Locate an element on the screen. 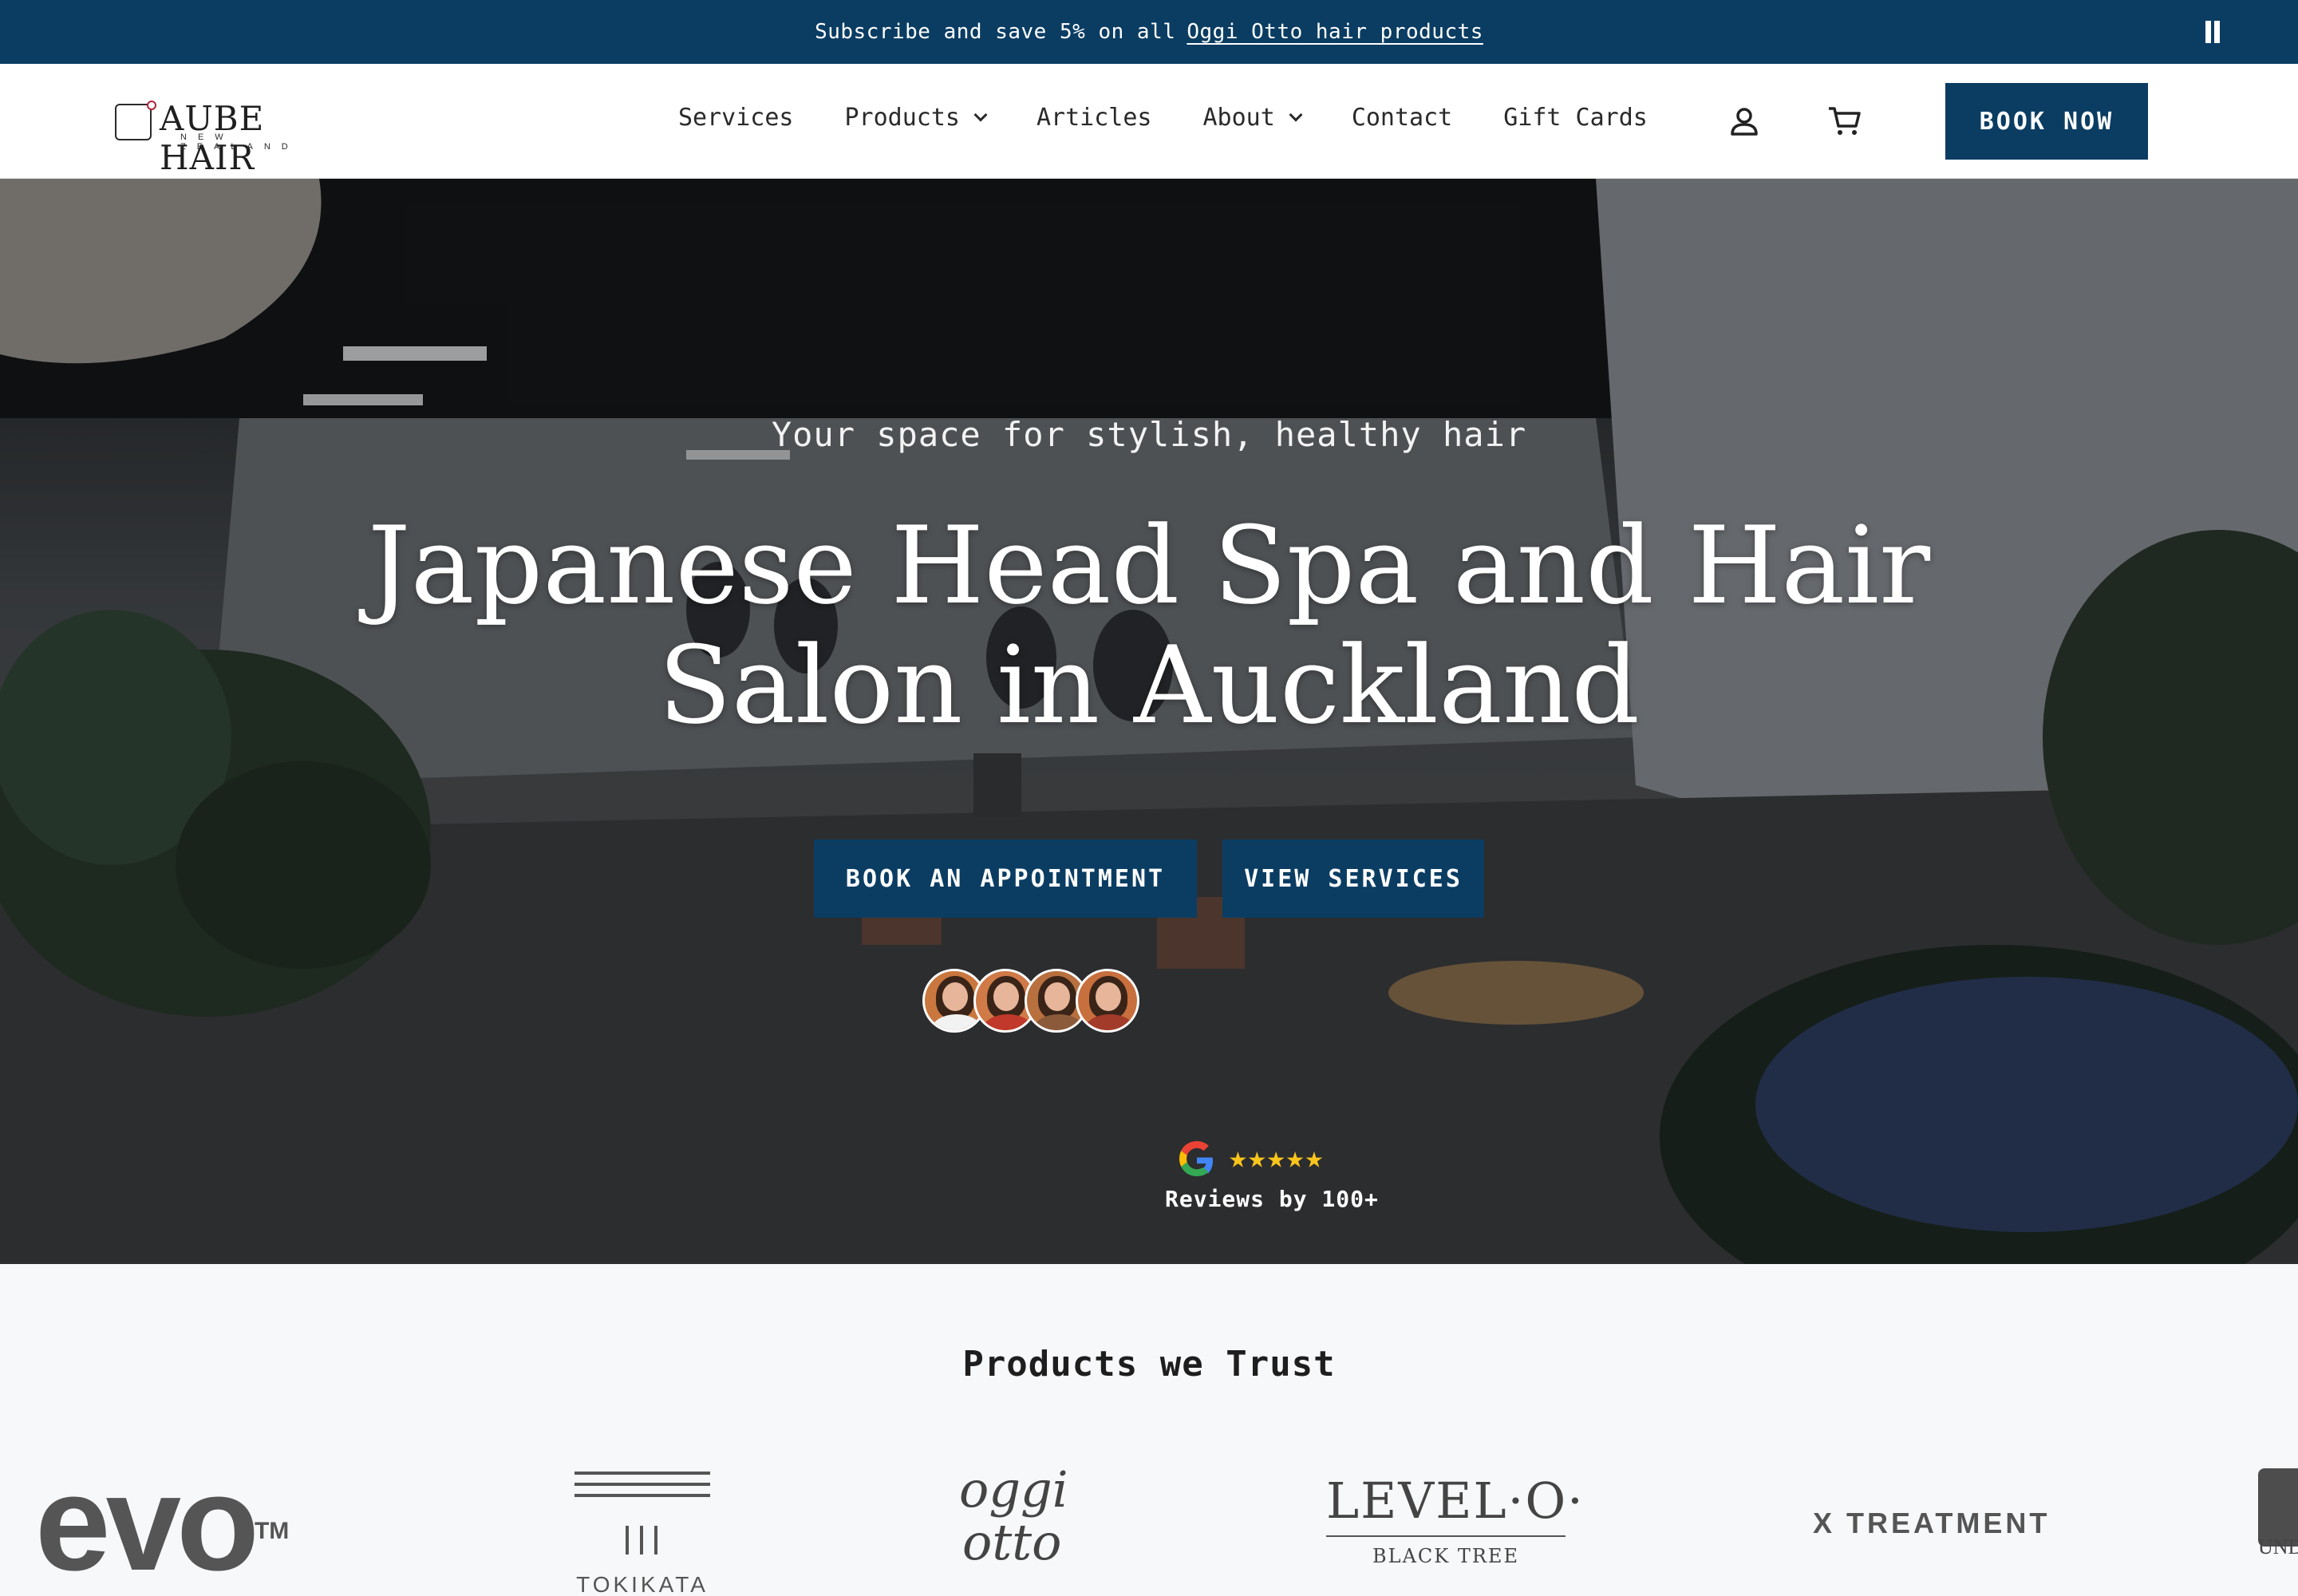 This screenshot has height=1596, width=2298. hero-tagline: Your space for stylish, healthy hair is located at coordinates (1149, 434).